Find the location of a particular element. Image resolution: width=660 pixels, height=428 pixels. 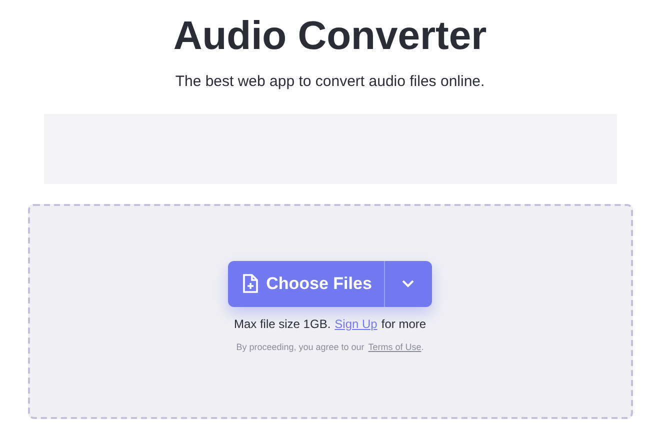

terms-link: Terms of Use is located at coordinates (395, 347).